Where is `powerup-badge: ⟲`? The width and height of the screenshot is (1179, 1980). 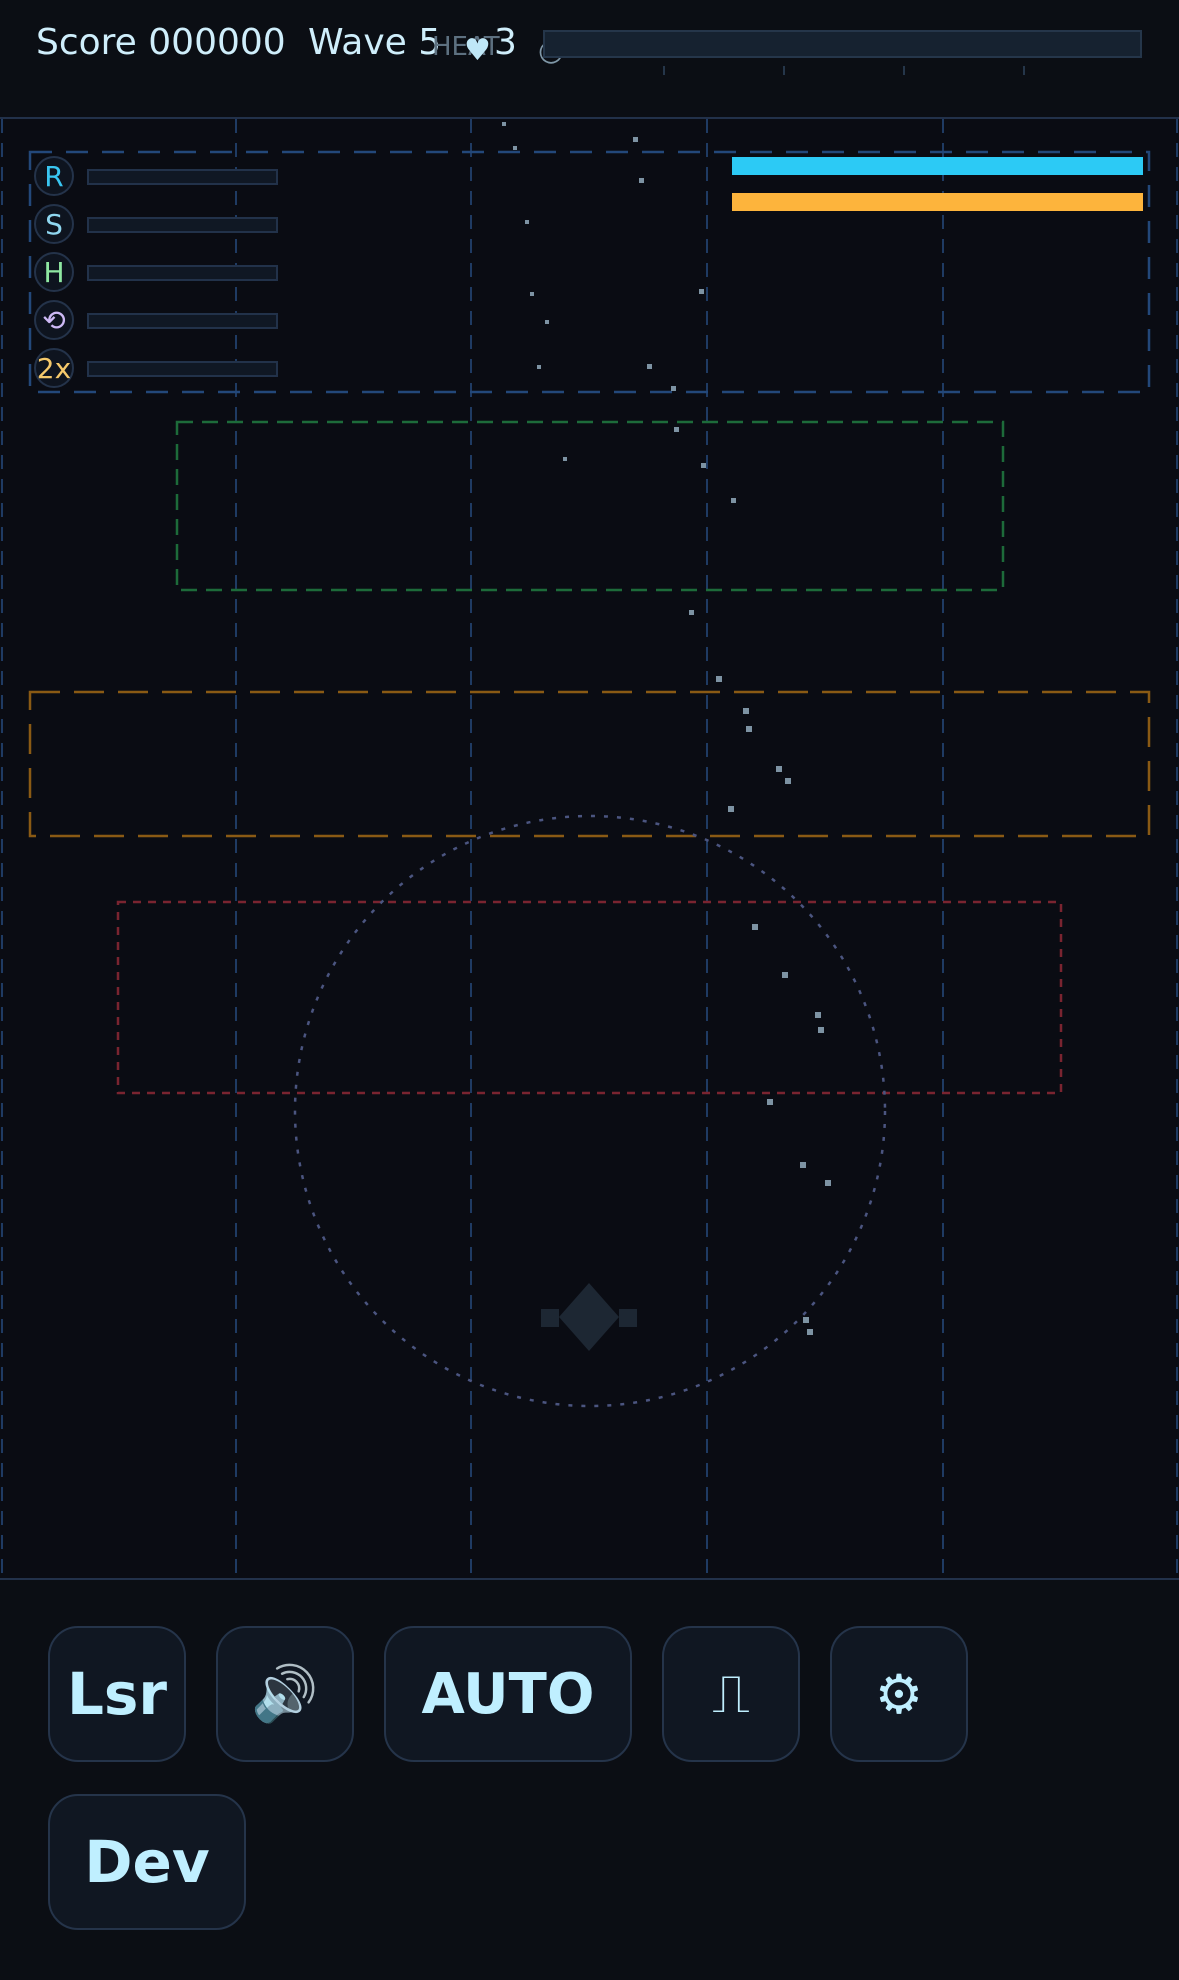
powerup-badge: ⟲ is located at coordinates (54, 320).